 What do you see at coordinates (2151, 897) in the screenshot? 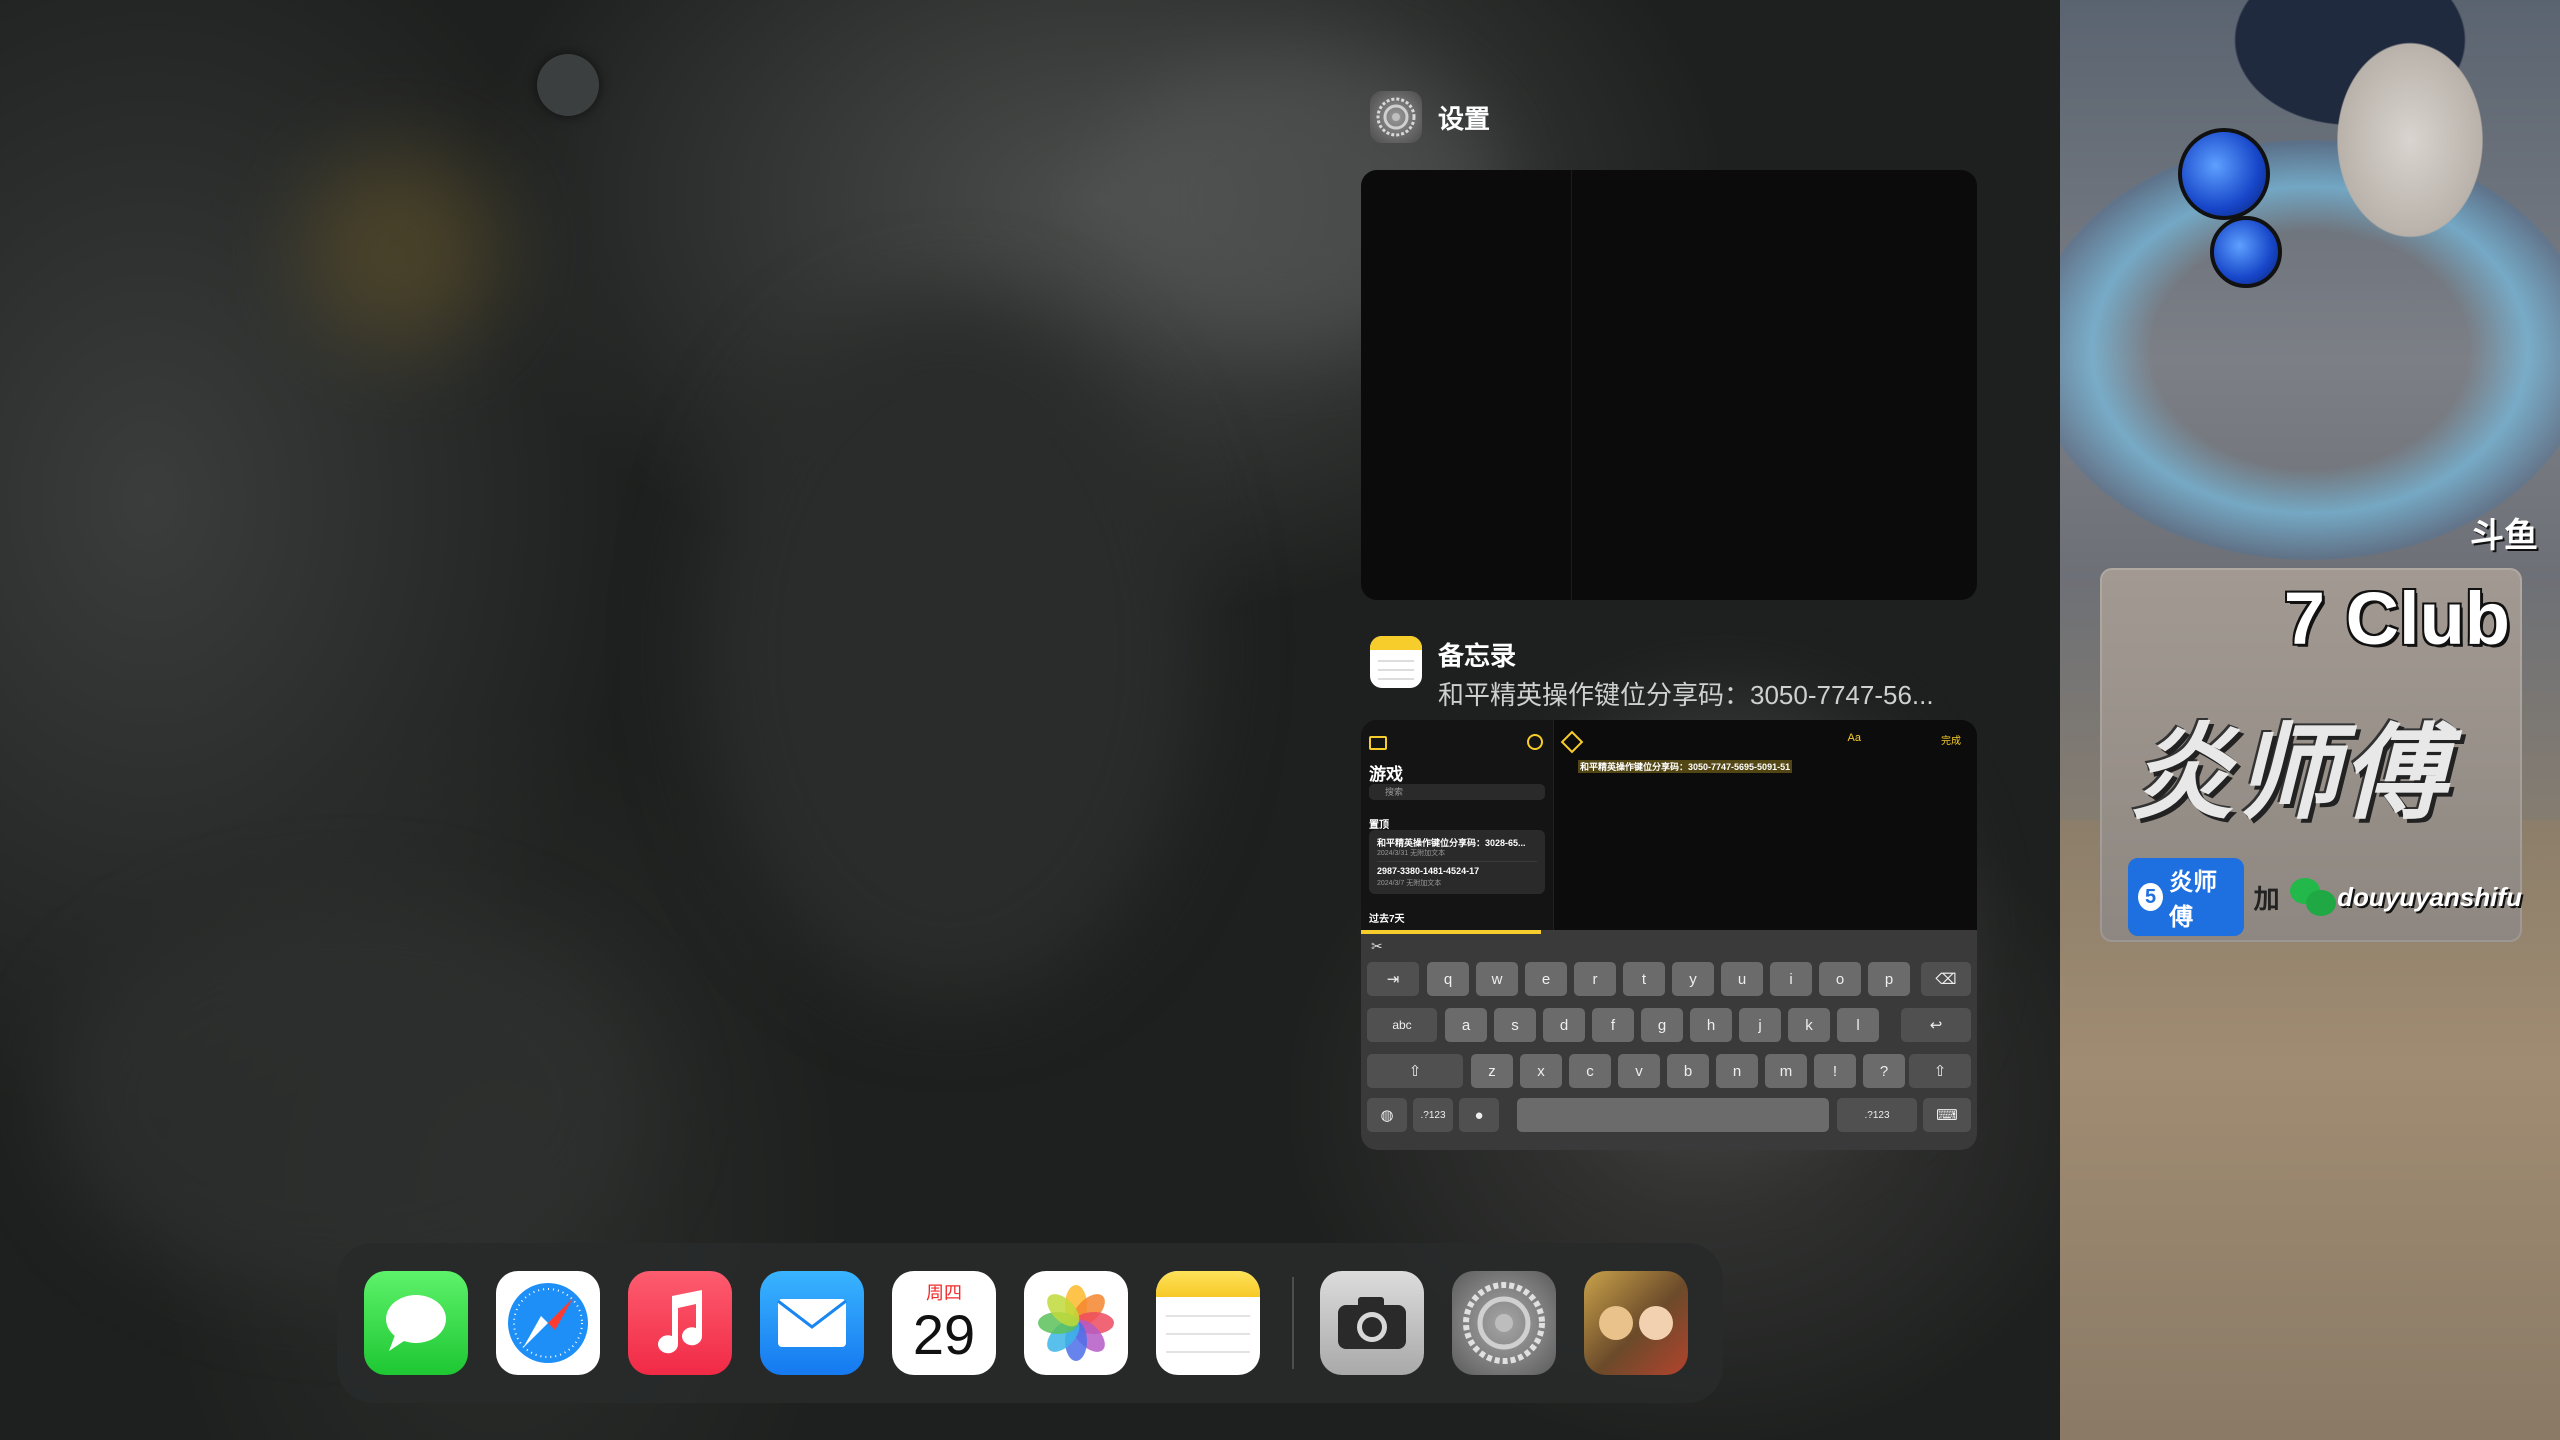
I see `badge-number: 5` at bounding box center [2151, 897].